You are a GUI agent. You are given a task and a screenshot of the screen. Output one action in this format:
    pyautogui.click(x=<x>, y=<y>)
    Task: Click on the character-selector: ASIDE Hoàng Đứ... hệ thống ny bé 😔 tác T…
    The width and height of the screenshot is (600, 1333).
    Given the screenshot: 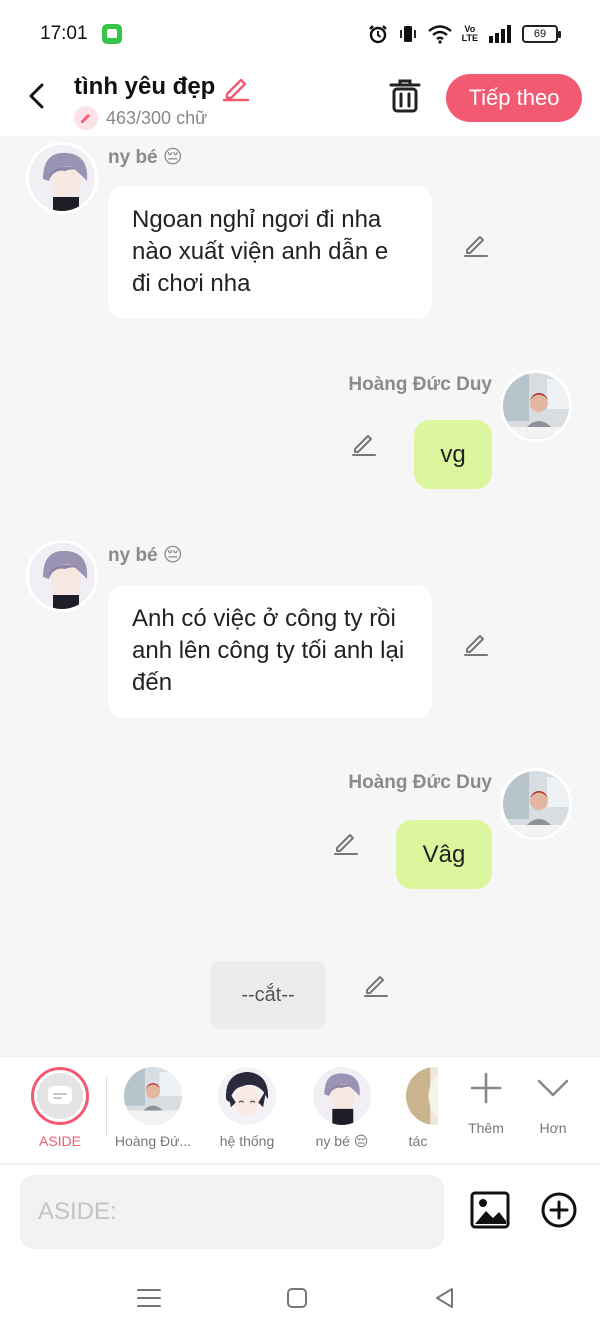 What is the action you would take?
    pyautogui.click(x=300, y=1110)
    